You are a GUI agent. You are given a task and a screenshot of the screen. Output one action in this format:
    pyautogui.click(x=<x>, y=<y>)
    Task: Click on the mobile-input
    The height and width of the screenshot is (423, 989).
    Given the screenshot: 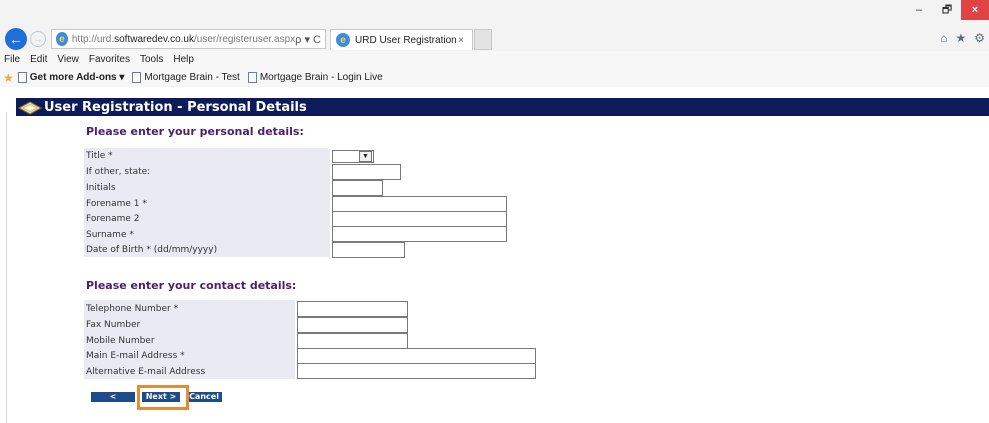 What is the action you would take?
    pyautogui.click(x=352, y=341)
    